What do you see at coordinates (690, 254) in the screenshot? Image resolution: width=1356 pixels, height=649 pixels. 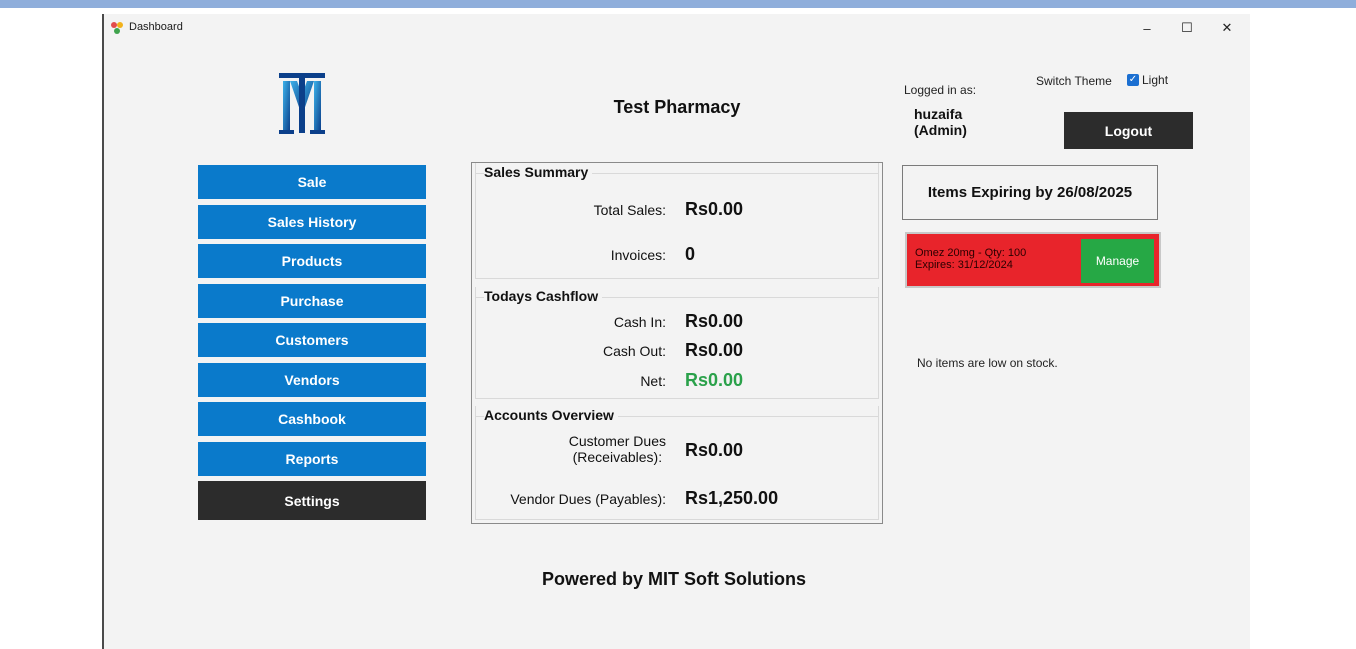 I see `invoices-value: 0` at bounding box center [690, 254].